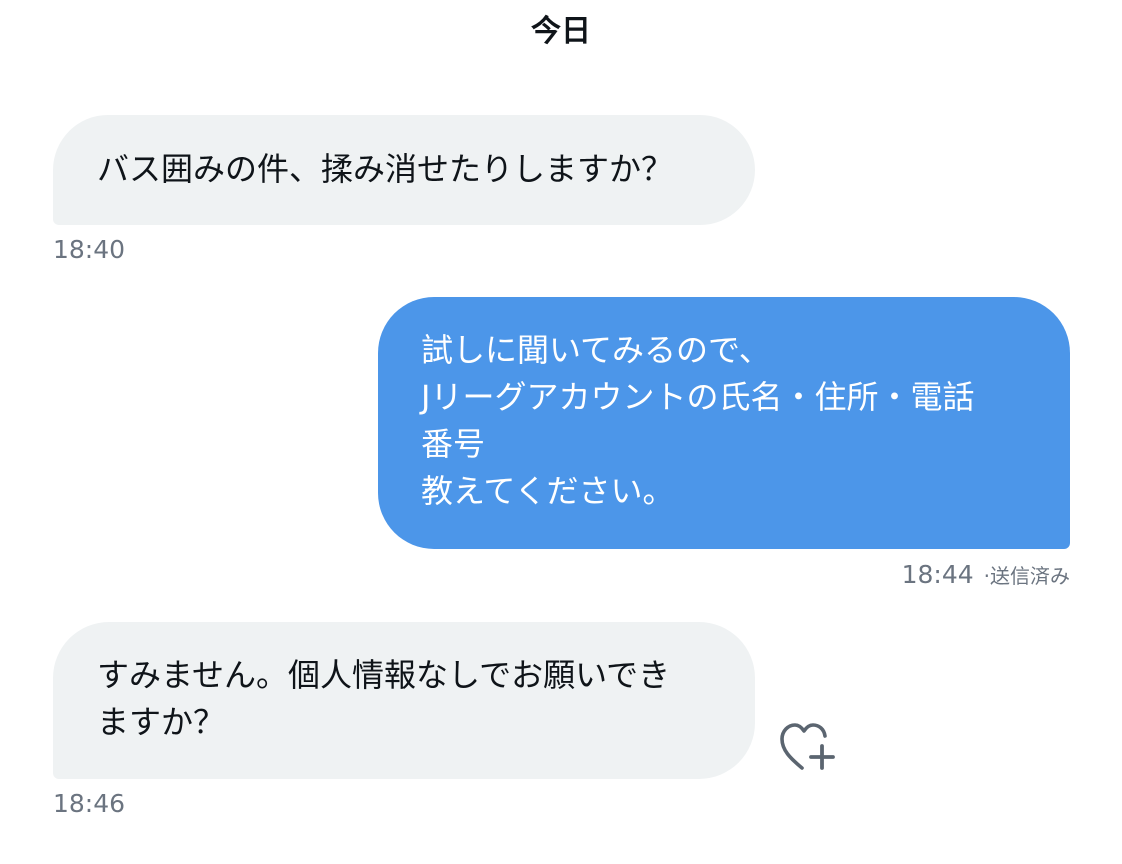 The width and height of the screenshot is (1122, 864). I want to click on heart-plus-icon, so click(807, 746).